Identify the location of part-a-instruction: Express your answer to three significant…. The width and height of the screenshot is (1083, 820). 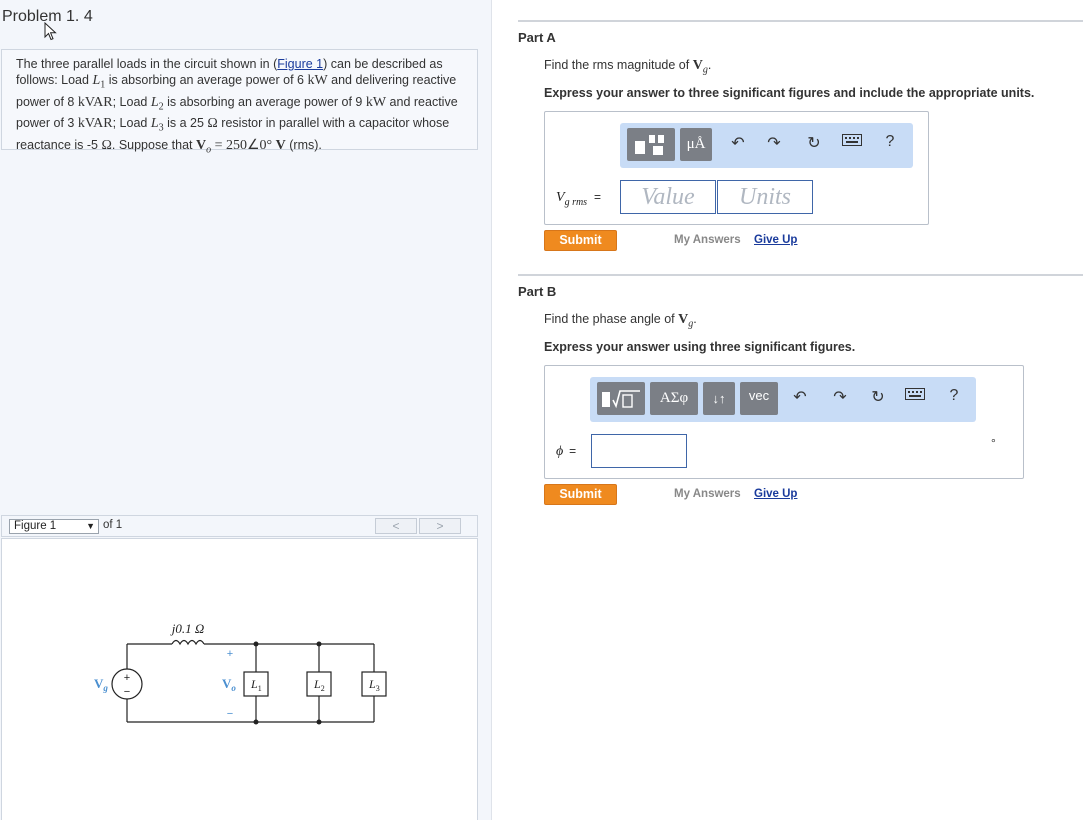
(789, 93).